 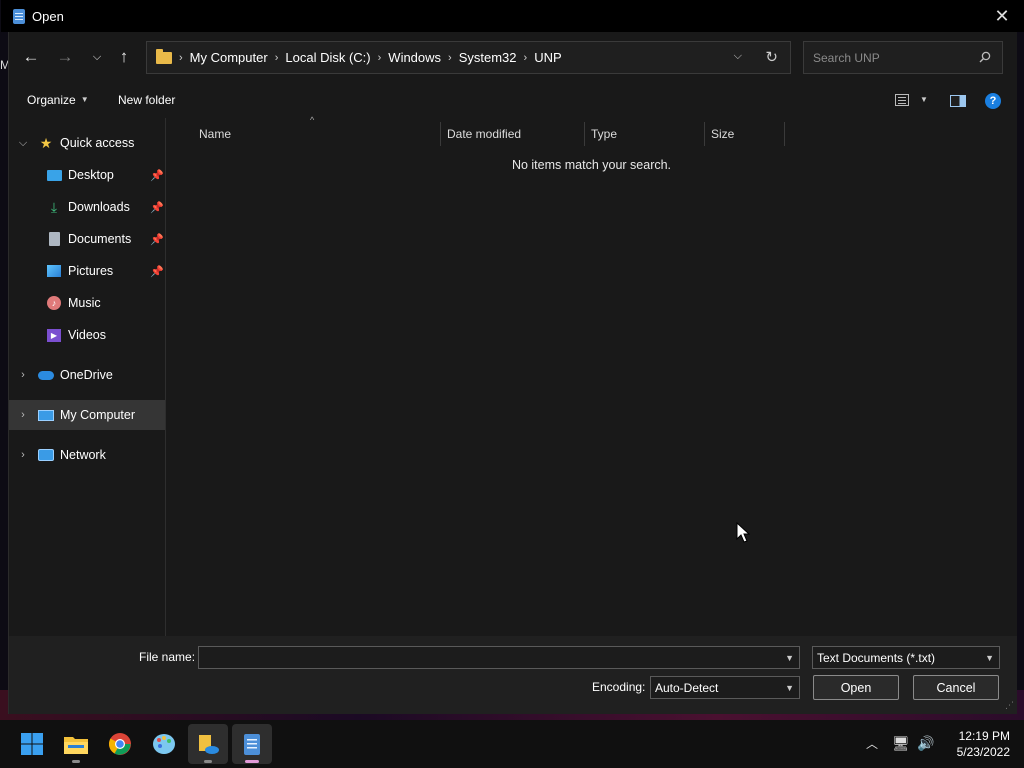 I want to click on close-button: ✕, so click(x=1002, y=16).